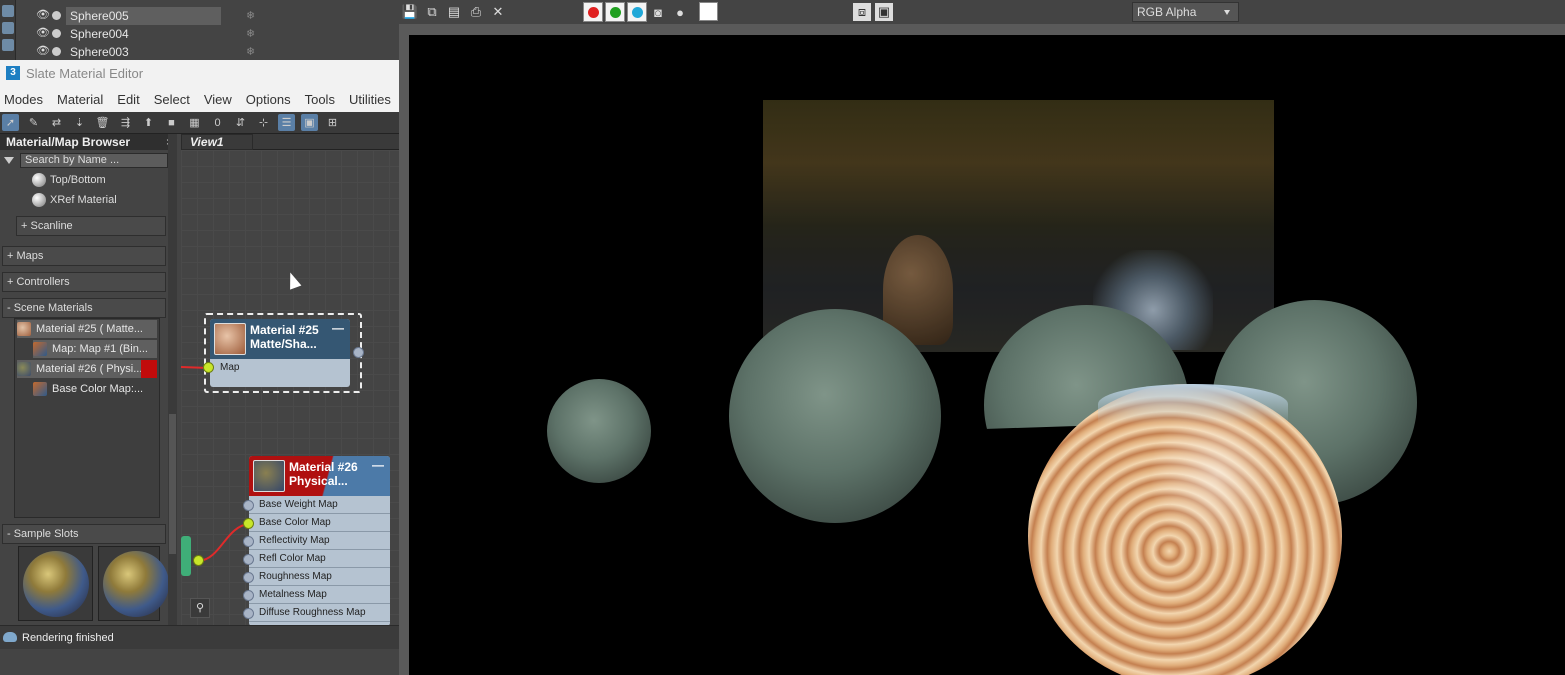 The height and width of the screenshot is (675, 1565). What do you see at coordinates (263, 122) in the screenshot?
I see `layout-children-icon: ⊹` at bounding box center [263, 122].